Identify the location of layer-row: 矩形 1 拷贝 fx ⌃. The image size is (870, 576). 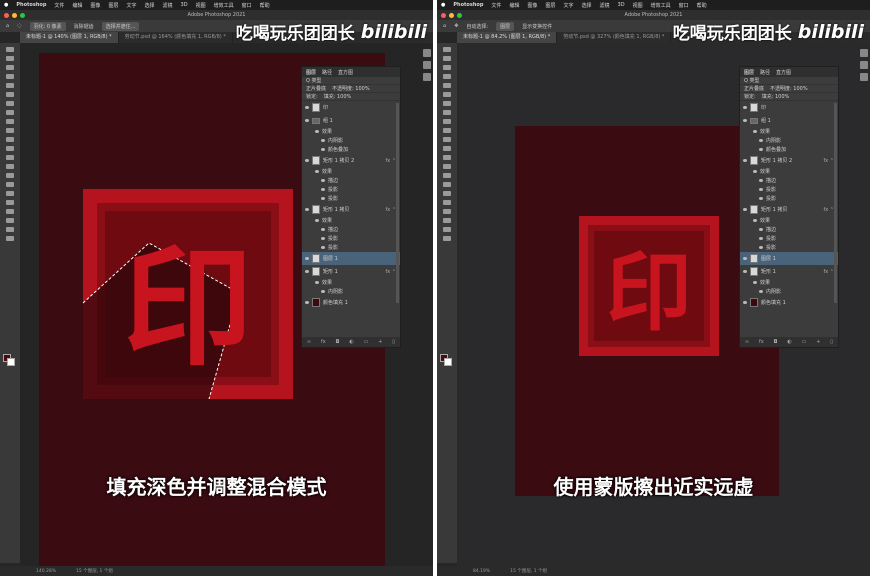
(351, 209).